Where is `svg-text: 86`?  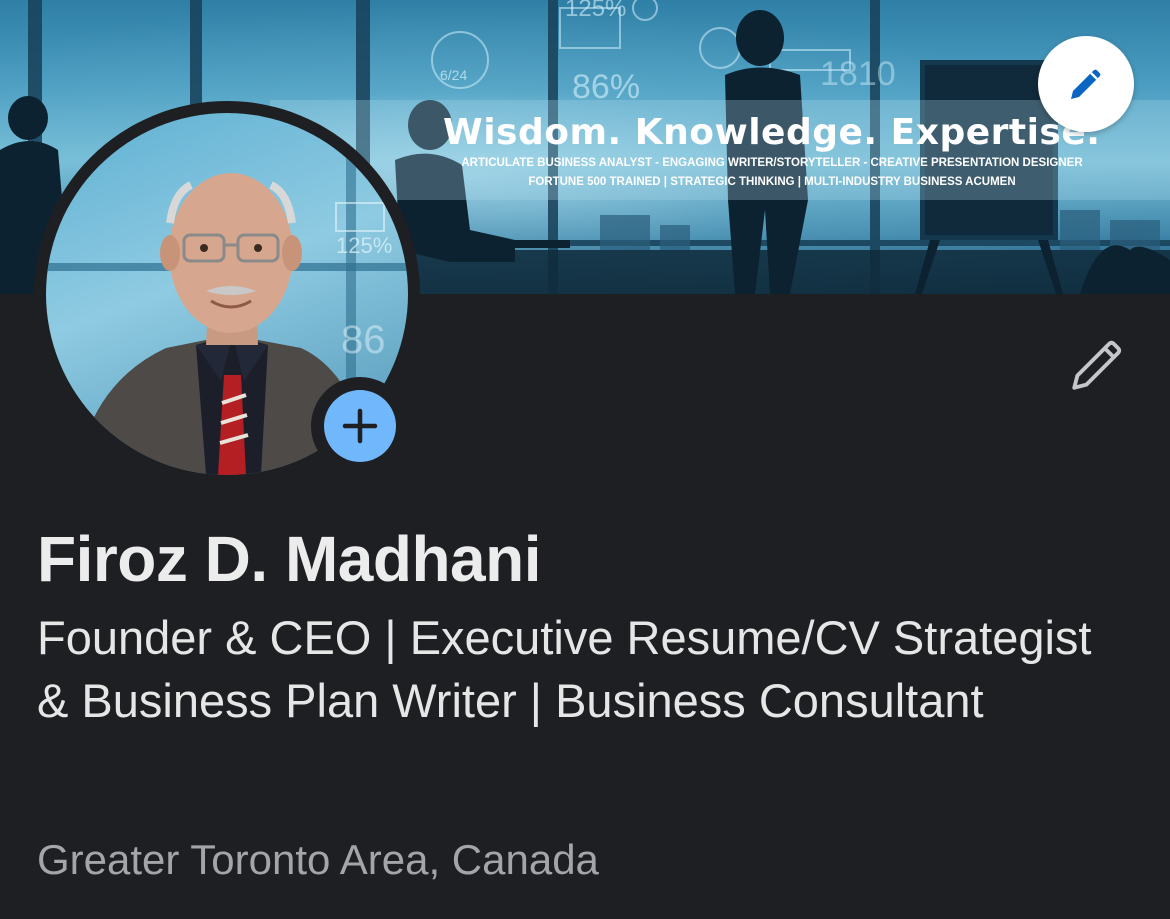
svg-text: 86 is located at coordinates (363, 340).